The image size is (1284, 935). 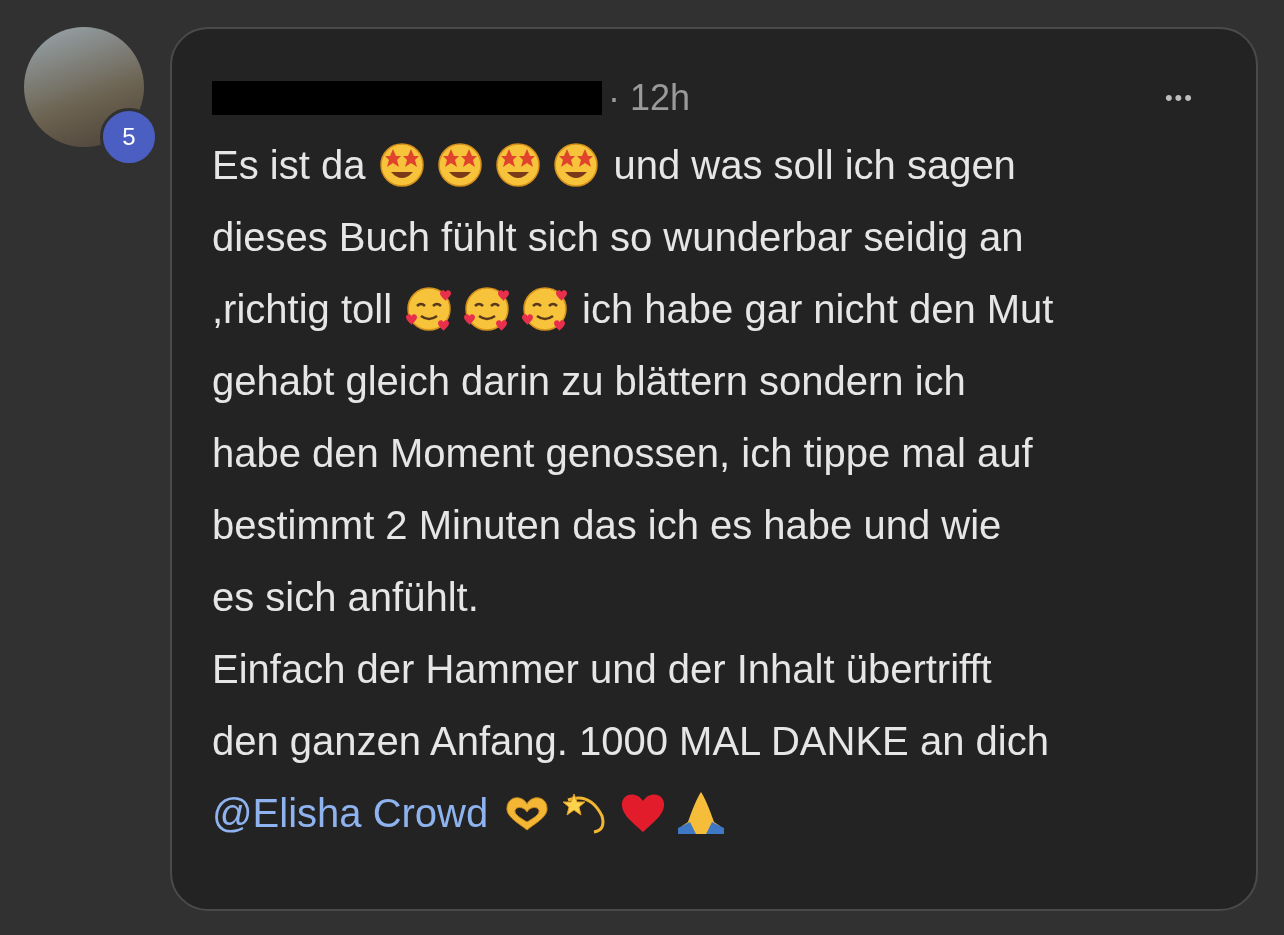 I want to click on comment-text: Einfach der Hammer und der Inhalt übertrifft, so click(x=602, y=669).